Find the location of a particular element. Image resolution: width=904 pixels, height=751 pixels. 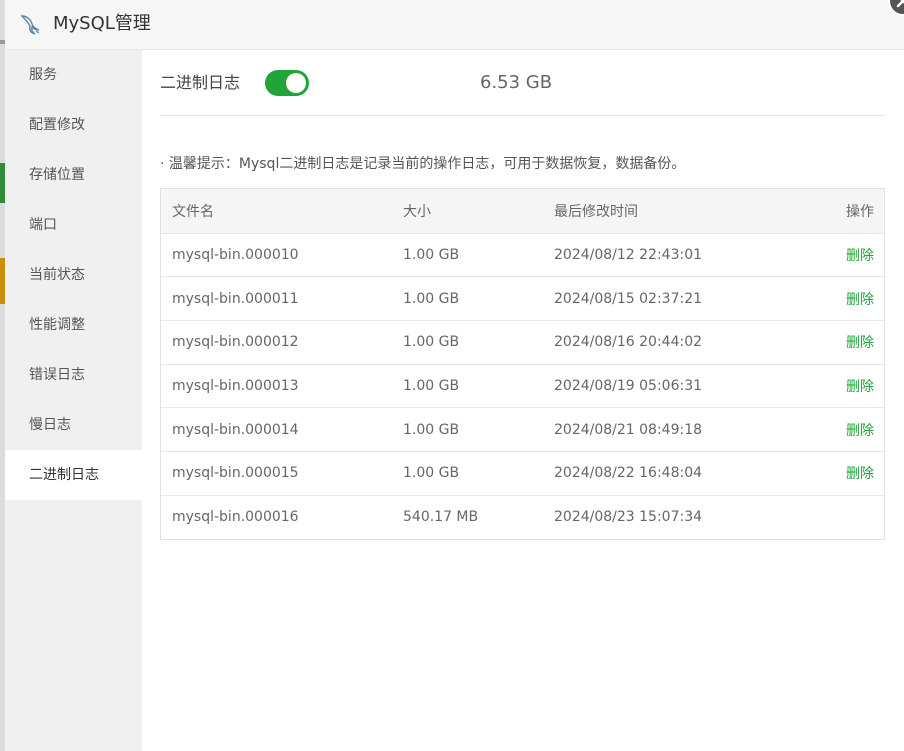

binlog-total-size: 6.53 GB is located at coordinates (516, 82).